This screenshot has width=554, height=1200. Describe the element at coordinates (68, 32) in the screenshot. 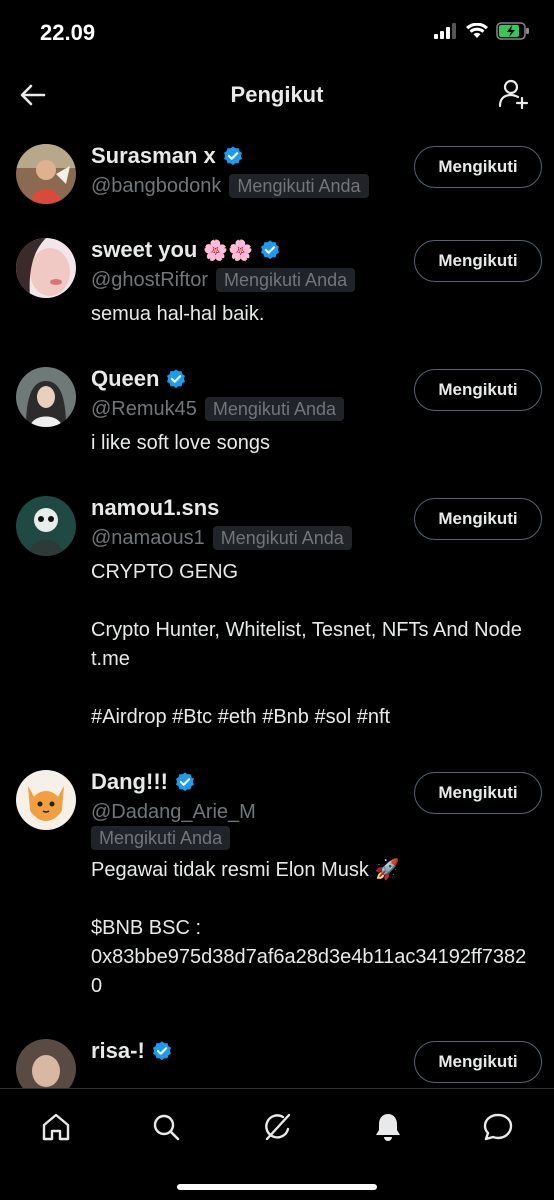

I see `status-time: 22.09` at that location.